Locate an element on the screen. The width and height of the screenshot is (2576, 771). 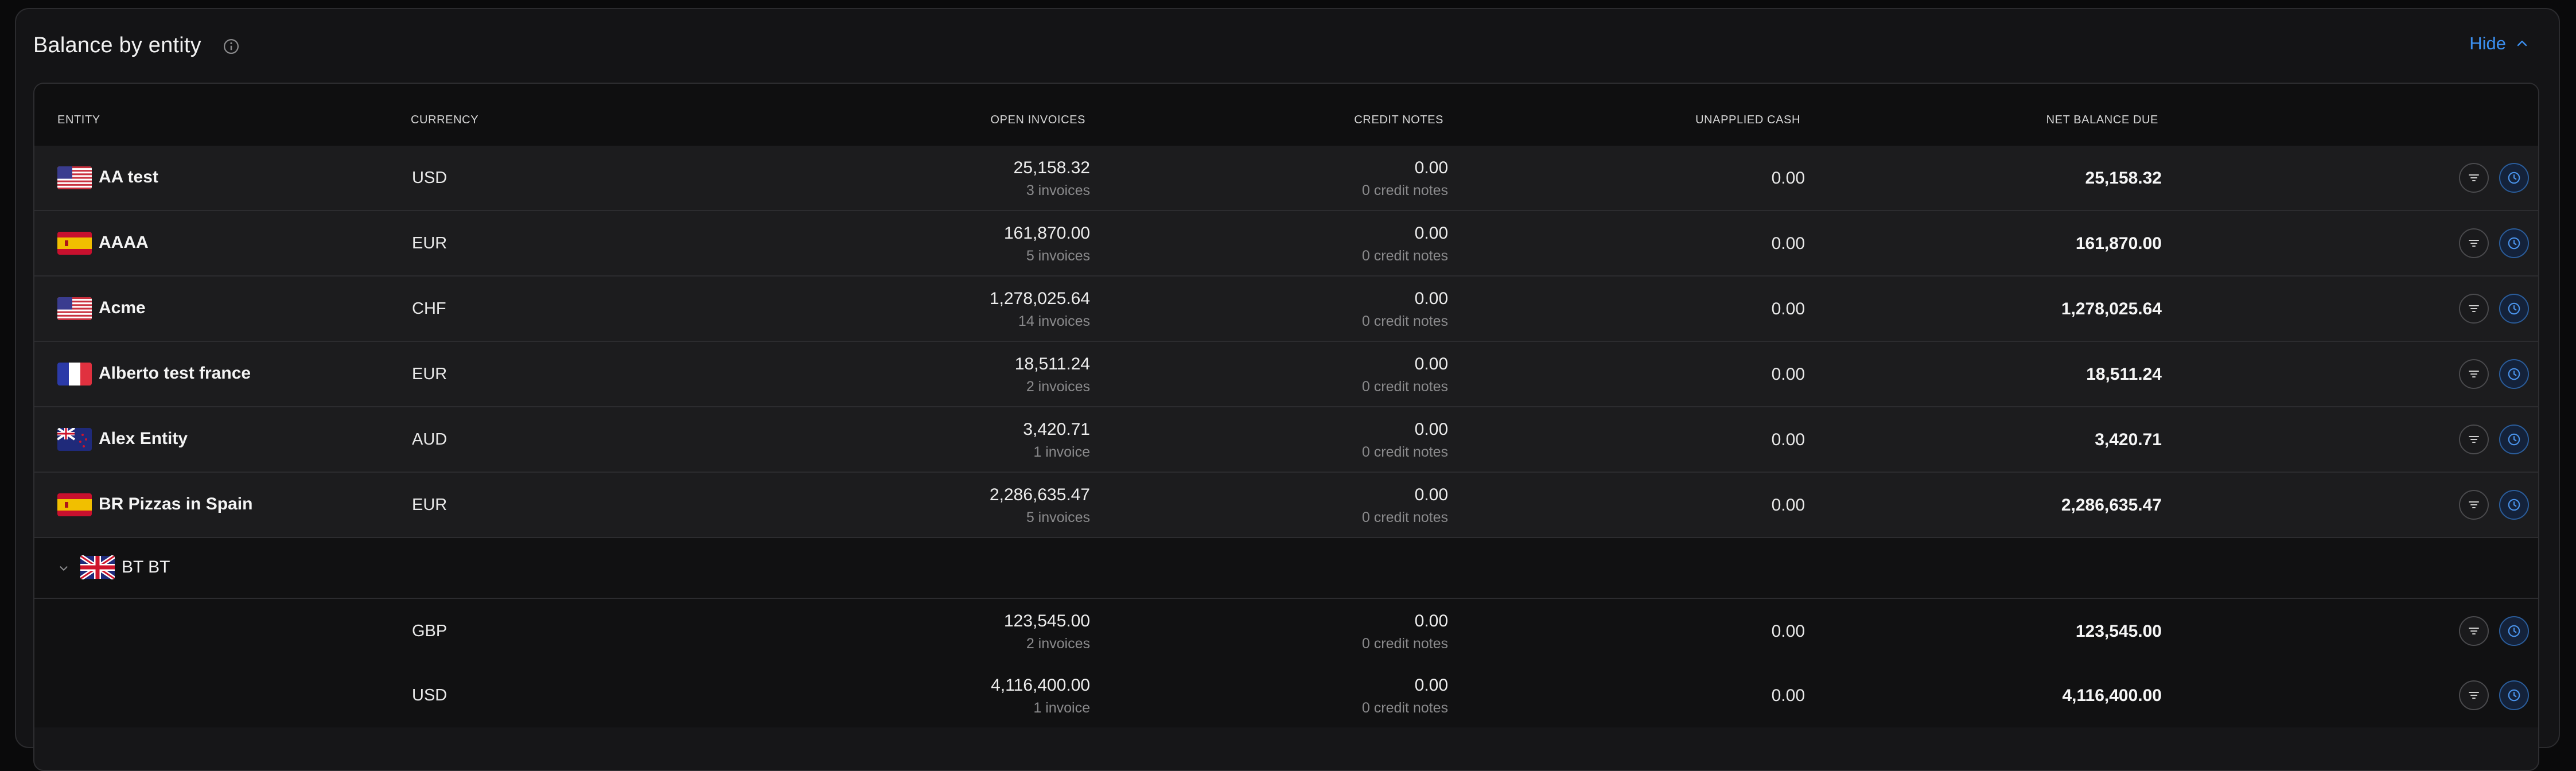
info-icon is located at coordinates (232, 46).